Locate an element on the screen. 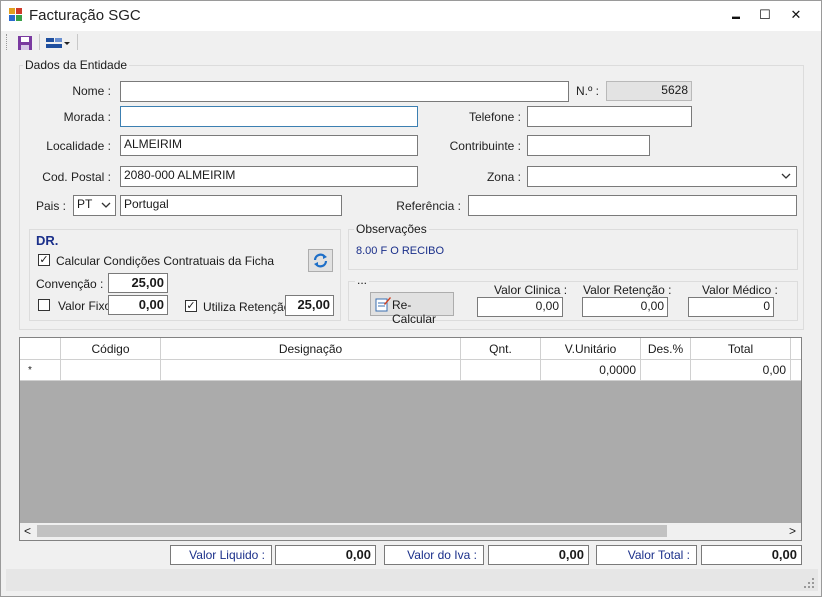 This screenshot has height=597, width=822. cell-qnt is located at coordinates (501, 370).